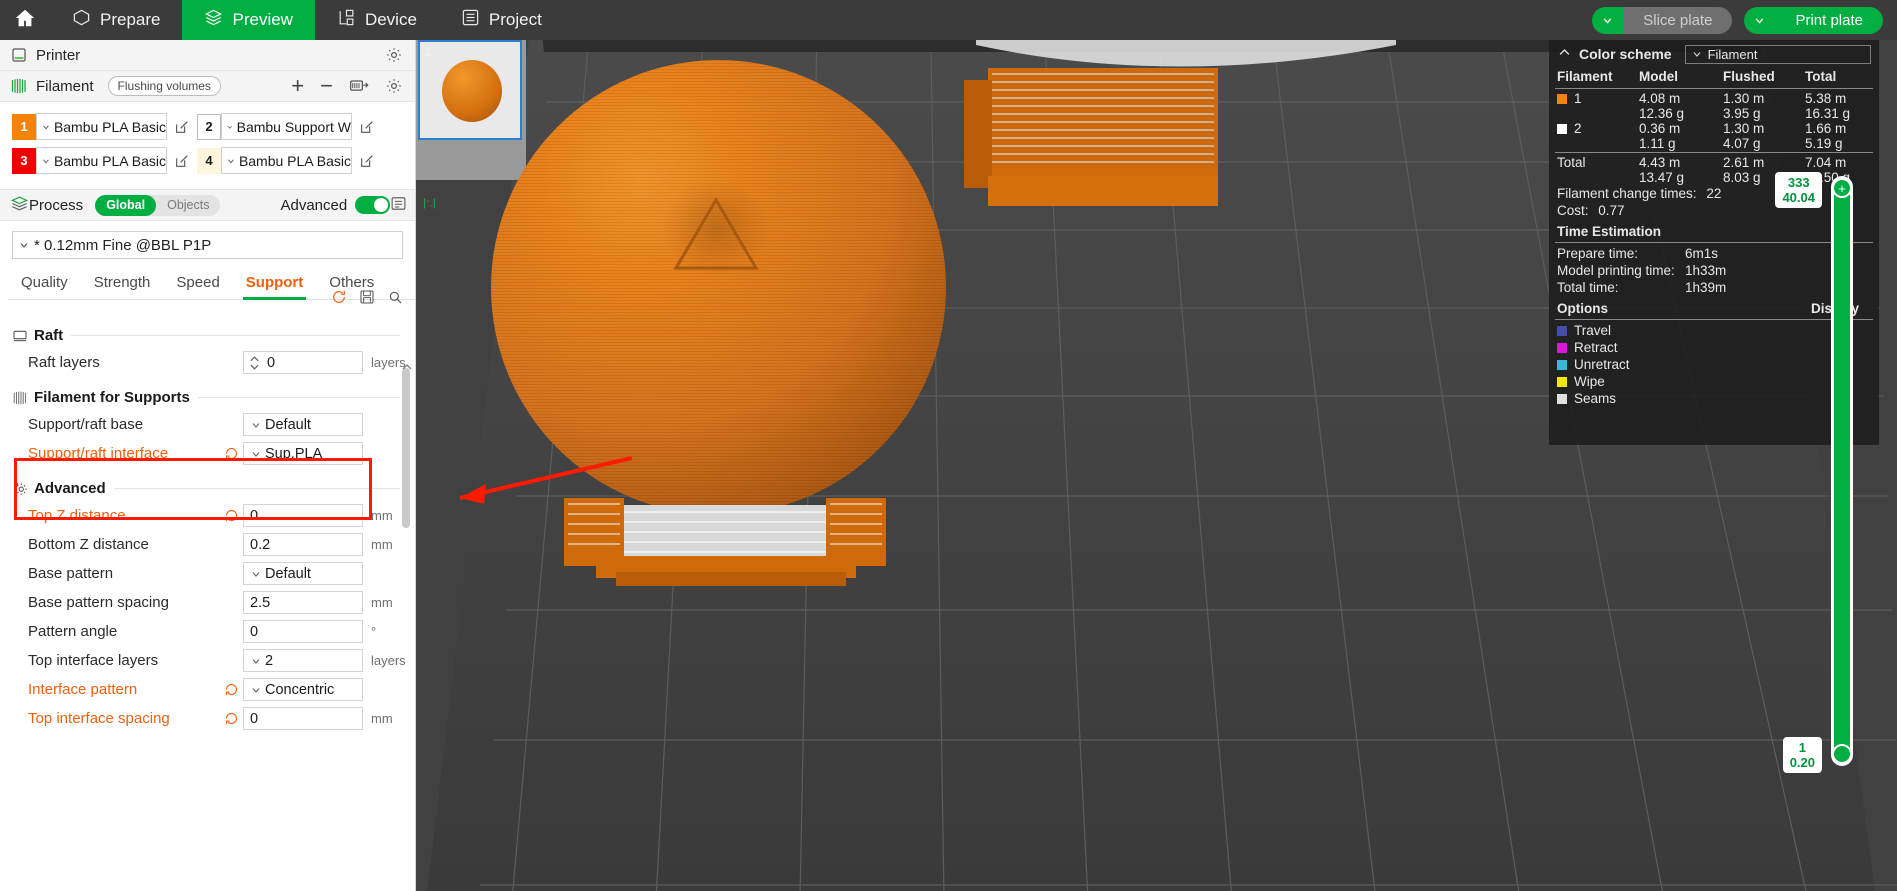  Describe the element at coordinates (208, 660) in the screenshot. I see `setting-top-interface-layers: Top interface layers 2 layers` at that location.